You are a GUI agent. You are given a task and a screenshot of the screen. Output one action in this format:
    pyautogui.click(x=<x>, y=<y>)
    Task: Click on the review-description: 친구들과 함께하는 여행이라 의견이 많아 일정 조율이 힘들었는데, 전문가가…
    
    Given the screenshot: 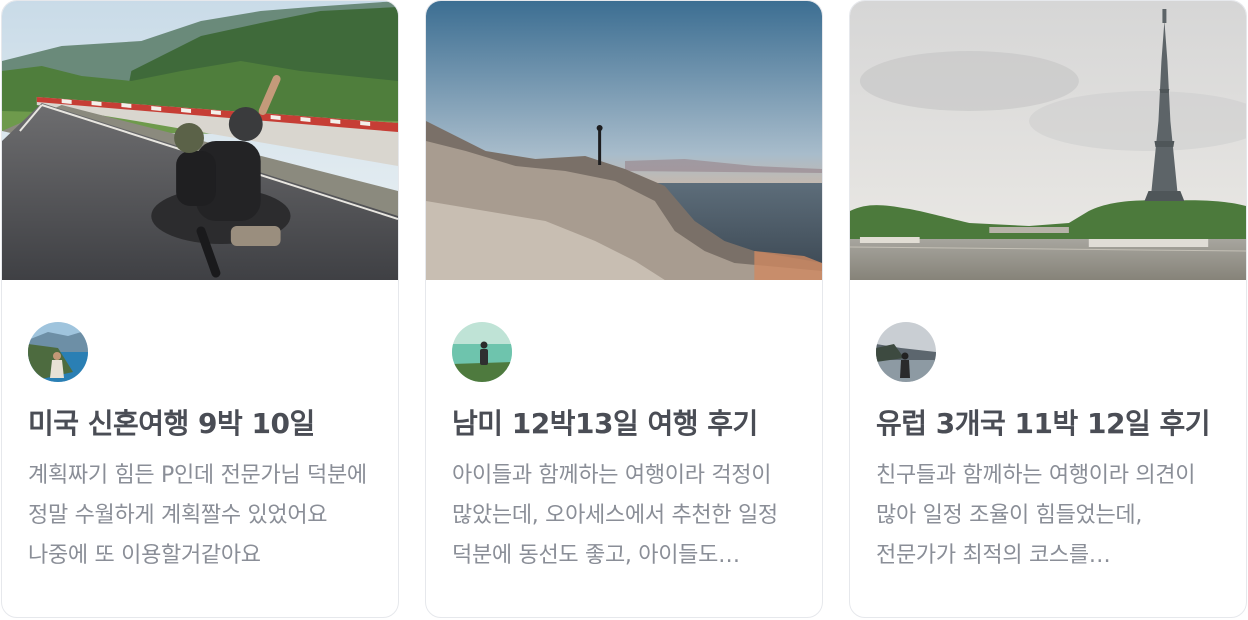 What is the action you would take?
    pyautogui.click(x=1036, y=515)
    